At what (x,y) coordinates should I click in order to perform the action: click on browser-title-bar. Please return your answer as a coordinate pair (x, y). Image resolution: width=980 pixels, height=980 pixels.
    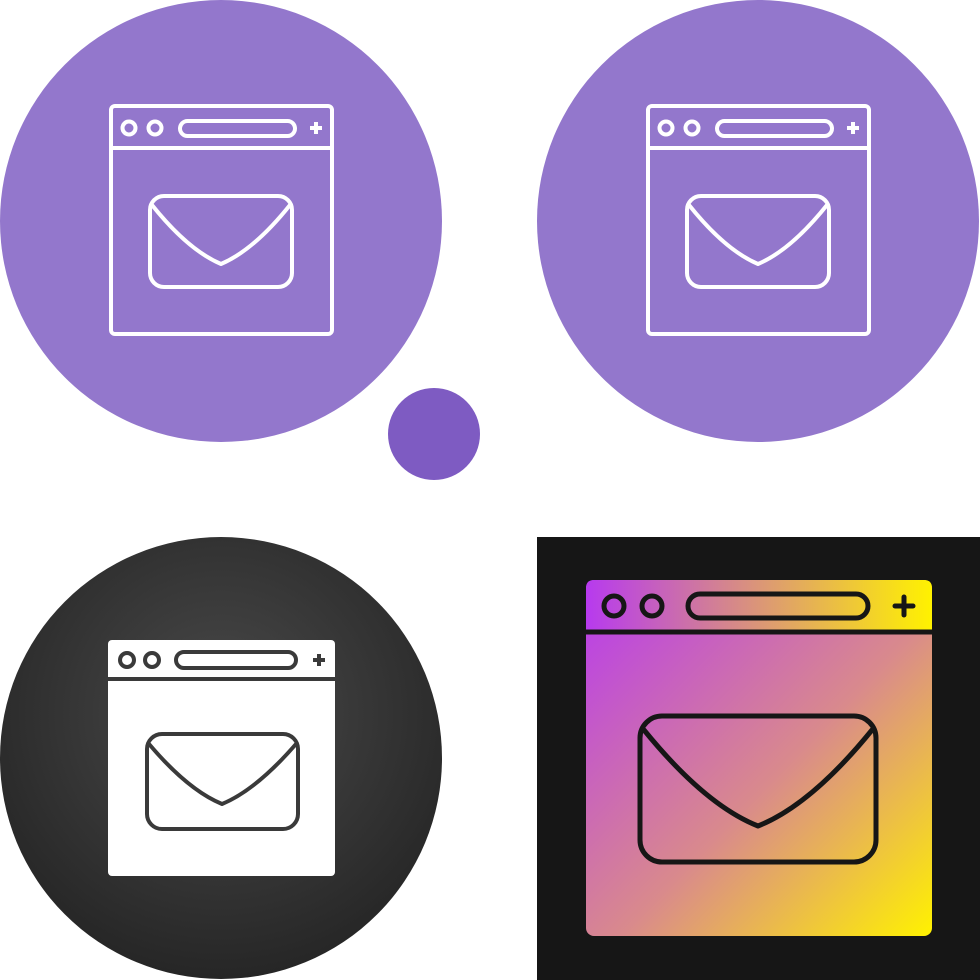
    Looking at the image, I should click on (759, 606).